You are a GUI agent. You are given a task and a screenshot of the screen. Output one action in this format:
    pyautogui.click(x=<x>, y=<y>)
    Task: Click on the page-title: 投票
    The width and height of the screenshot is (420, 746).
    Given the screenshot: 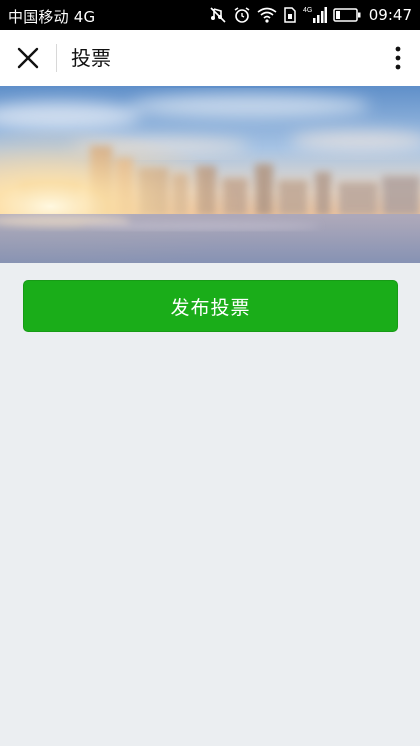 What is the action you would take?
    pyautogui.click(x=91, y=58)
    